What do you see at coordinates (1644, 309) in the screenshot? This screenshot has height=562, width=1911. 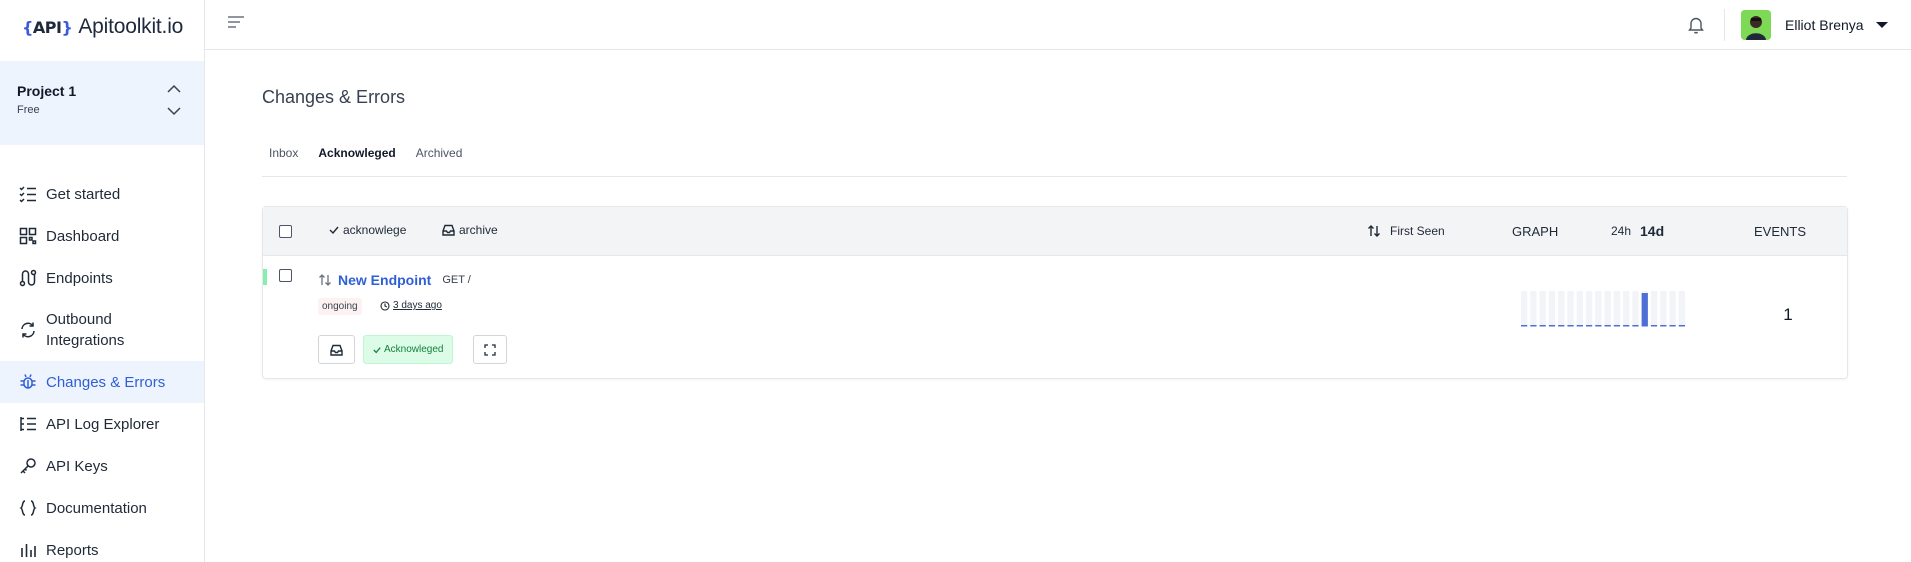 I see `graph-bar` at bounding box center [1644, 309].